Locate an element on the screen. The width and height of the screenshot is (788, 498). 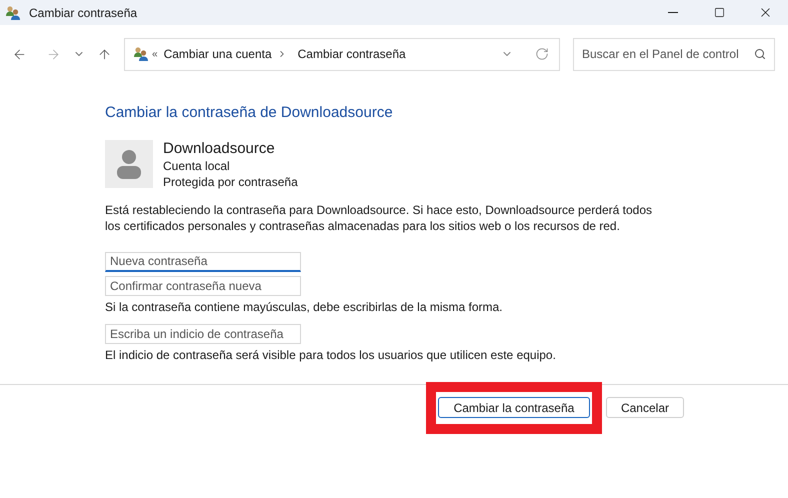
search-field: Buscar en el Panel de control is located at coordinates (674, 54).